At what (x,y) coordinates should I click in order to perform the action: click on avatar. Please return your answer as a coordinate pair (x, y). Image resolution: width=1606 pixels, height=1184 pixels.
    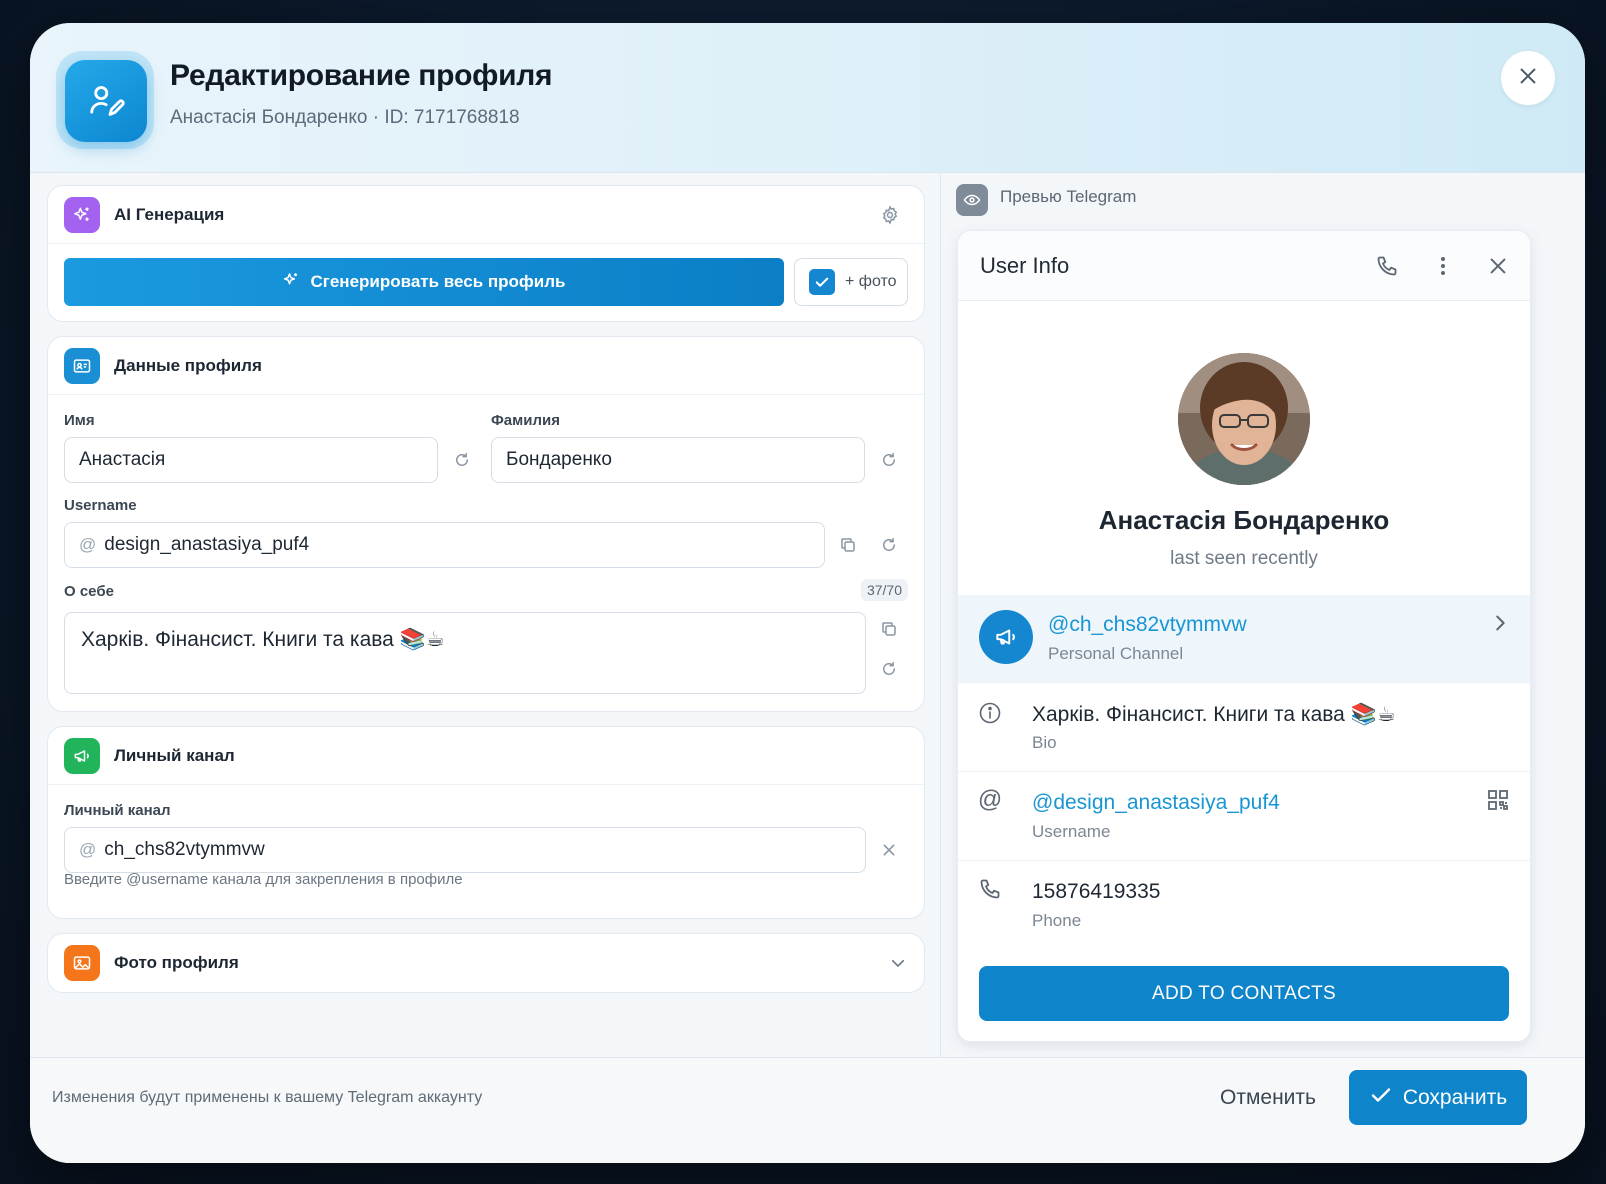
    Looking at the image, I should click on (1244, 419).